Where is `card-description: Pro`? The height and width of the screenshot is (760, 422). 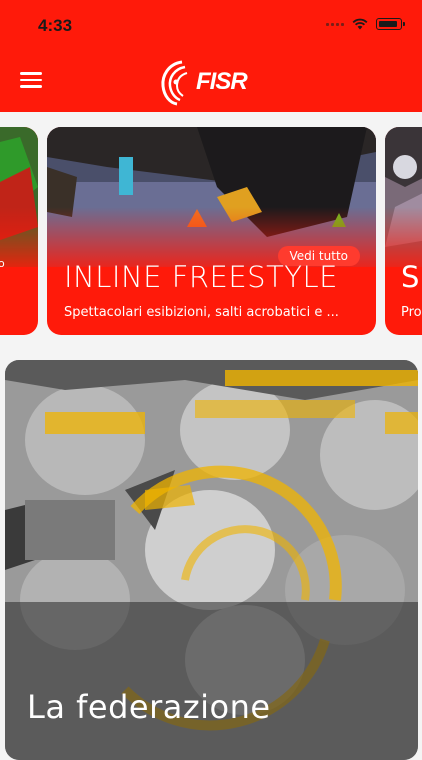
card-description: Pro is located at coordinates (411, 312).